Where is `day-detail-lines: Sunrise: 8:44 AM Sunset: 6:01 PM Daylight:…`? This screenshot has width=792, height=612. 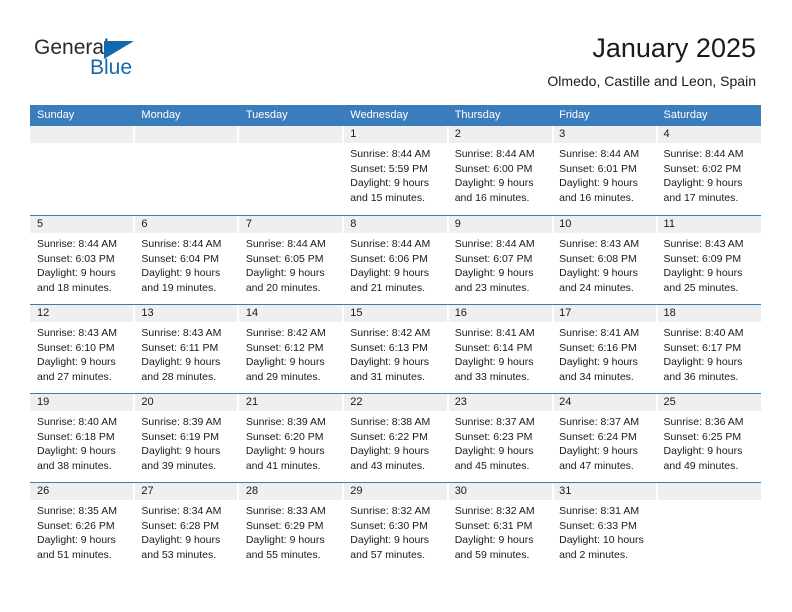
day-detail-lines: Sunrise: 8:44 AM Sunset: 6:01 PM Daylight:… is located at coordinates (604, 176).